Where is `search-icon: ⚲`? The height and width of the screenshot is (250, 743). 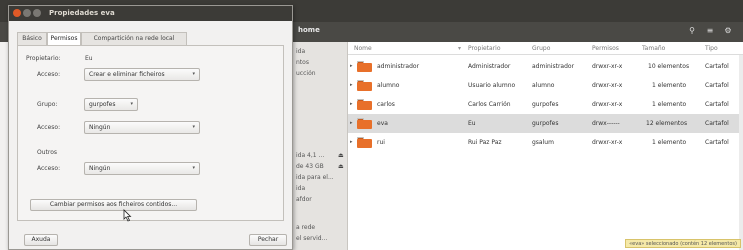 search-icon: ⚲ is located at coordinates (692, 31).